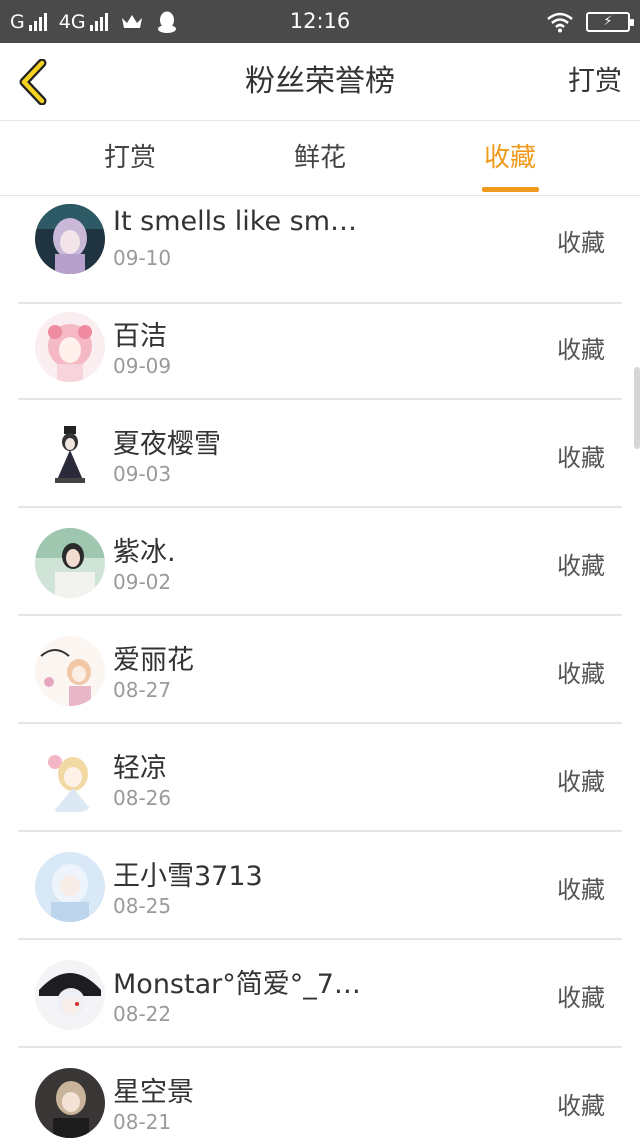 The width and height of the screenshot is (640, 1138). Describe the element at coordinates (142, 1014) in the screenshot. I see `item-date: 08-22` at that location.